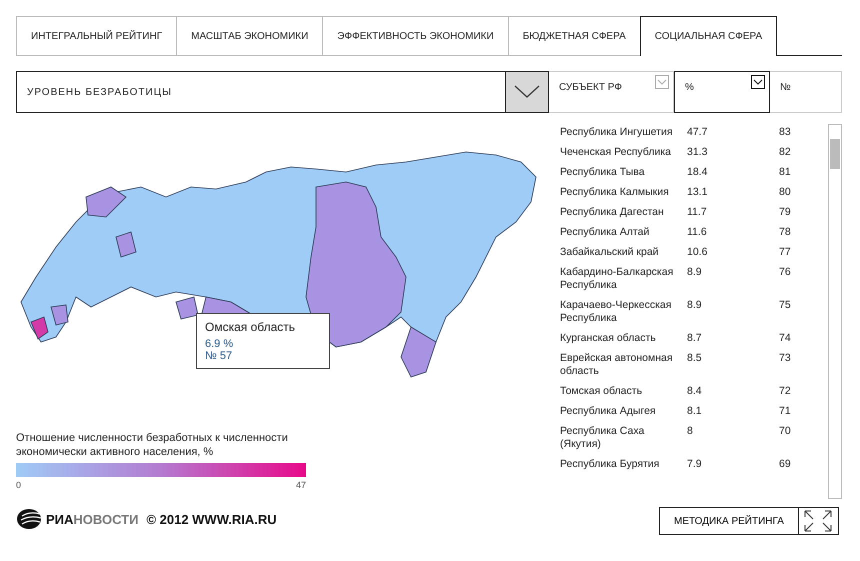 The height and width of the screenshot is (561, 860). What do you see at coordinates (152, 445) in the screenshot?
I see `legend-title: Отношение численности безработных к численности экономически активного населения, %` at bounding box center [152, 445].